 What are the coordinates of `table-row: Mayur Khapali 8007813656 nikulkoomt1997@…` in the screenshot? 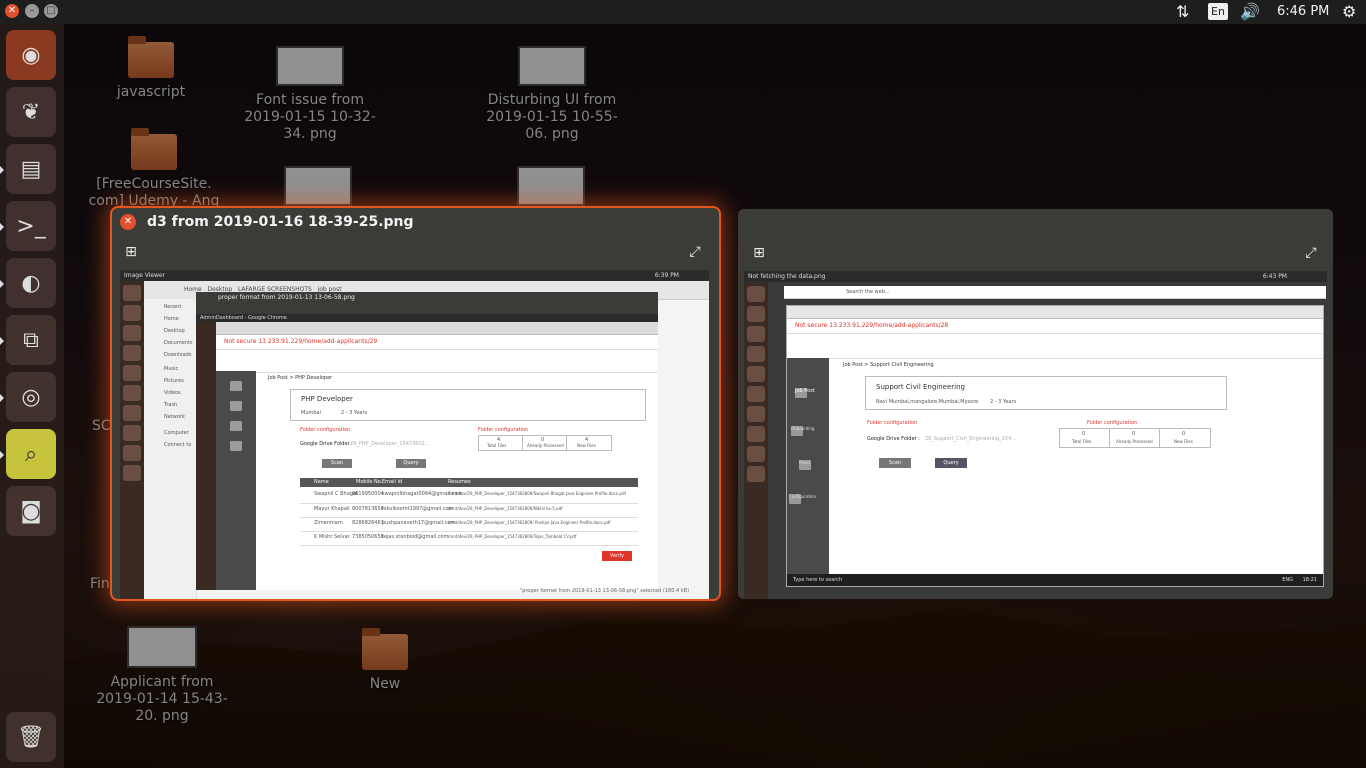 It's located at (469, 511).